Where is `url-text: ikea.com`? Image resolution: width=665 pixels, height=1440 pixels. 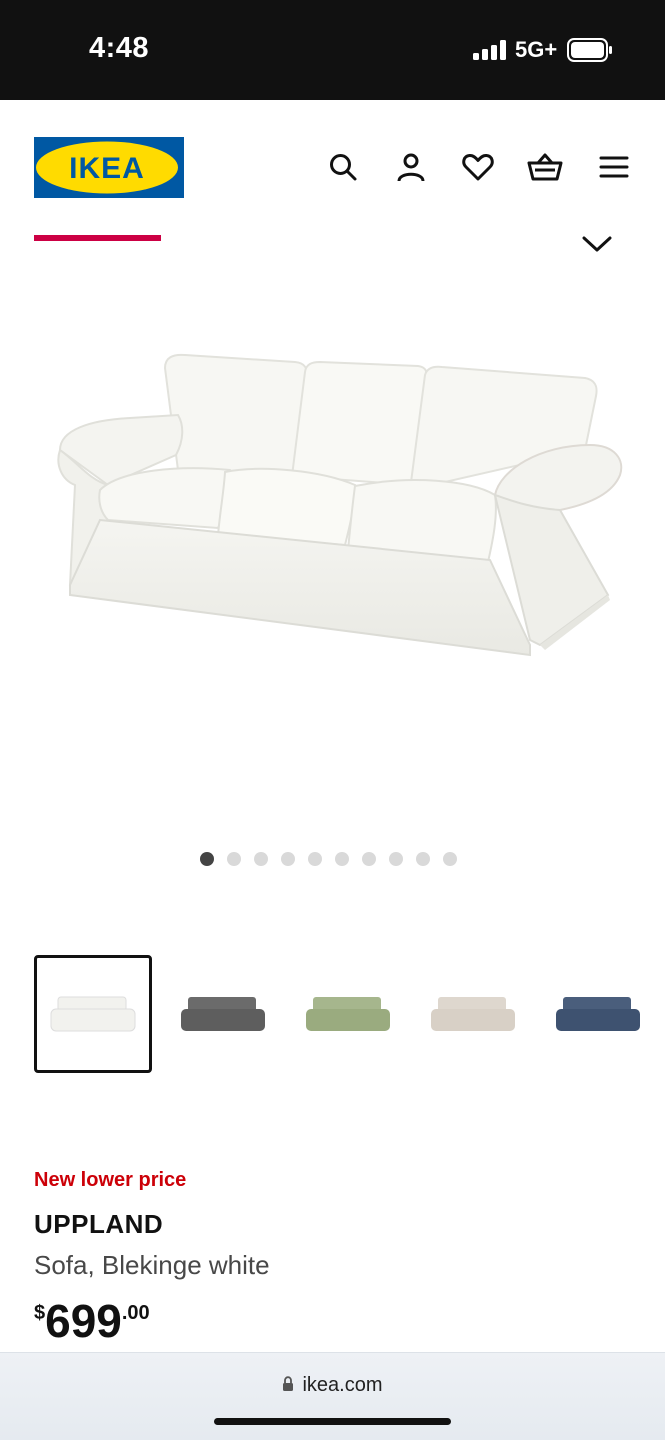
url-text: ikea.com is located at coordinates (342, 1385).